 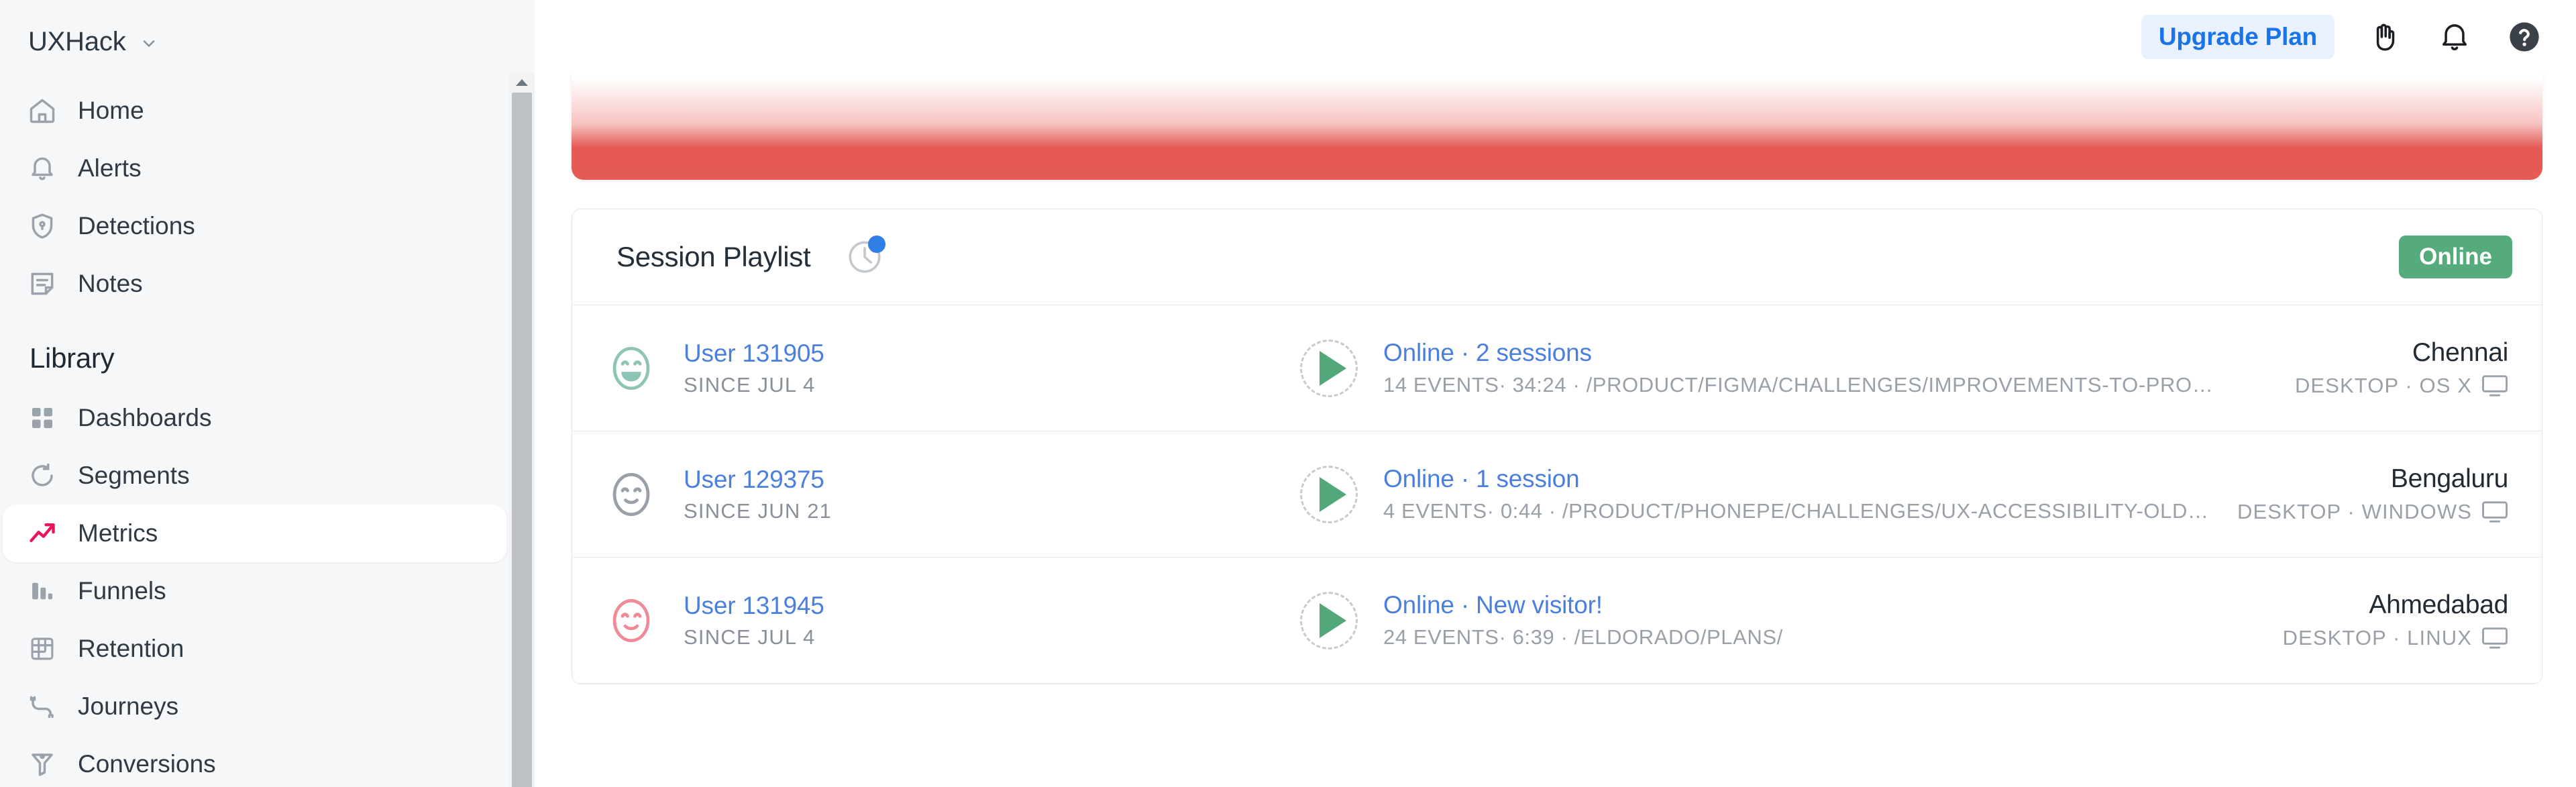 I want to click on location-city: Ahmedabad, so click(x=2438, y=604).